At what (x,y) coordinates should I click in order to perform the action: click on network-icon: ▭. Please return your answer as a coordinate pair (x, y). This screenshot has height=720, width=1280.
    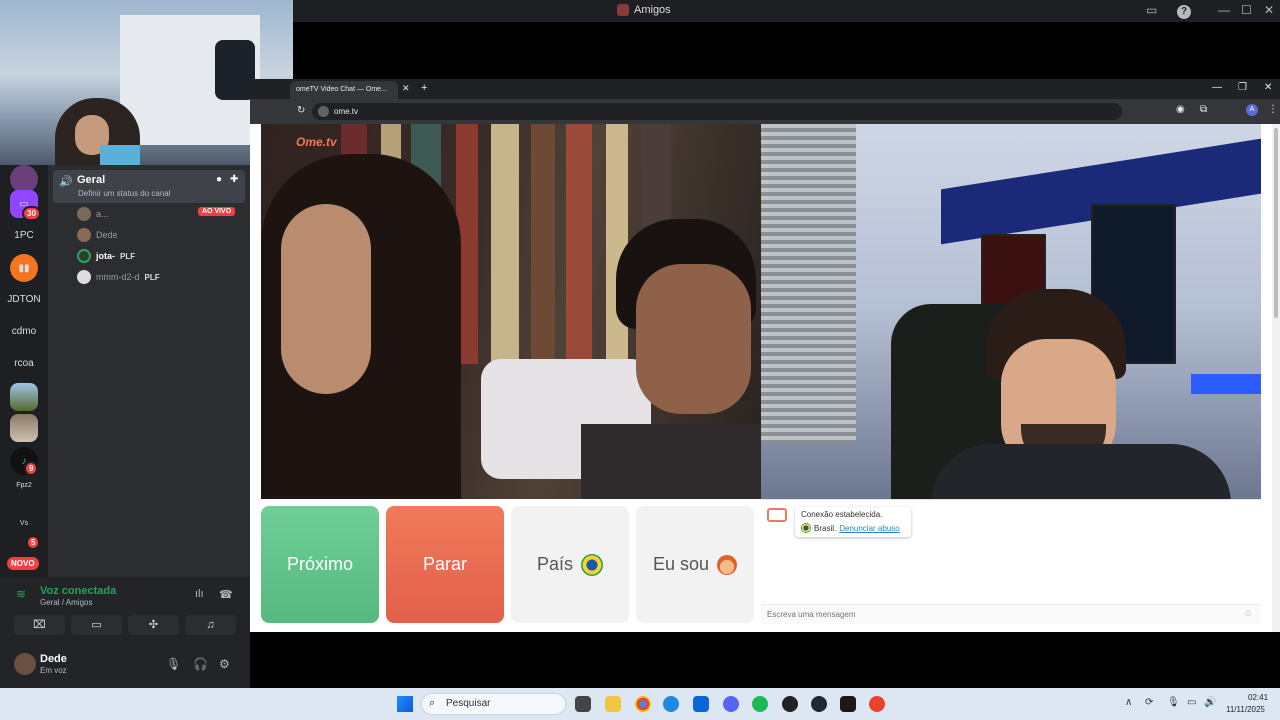
    Looking at the image, I should click on (1191, 702).